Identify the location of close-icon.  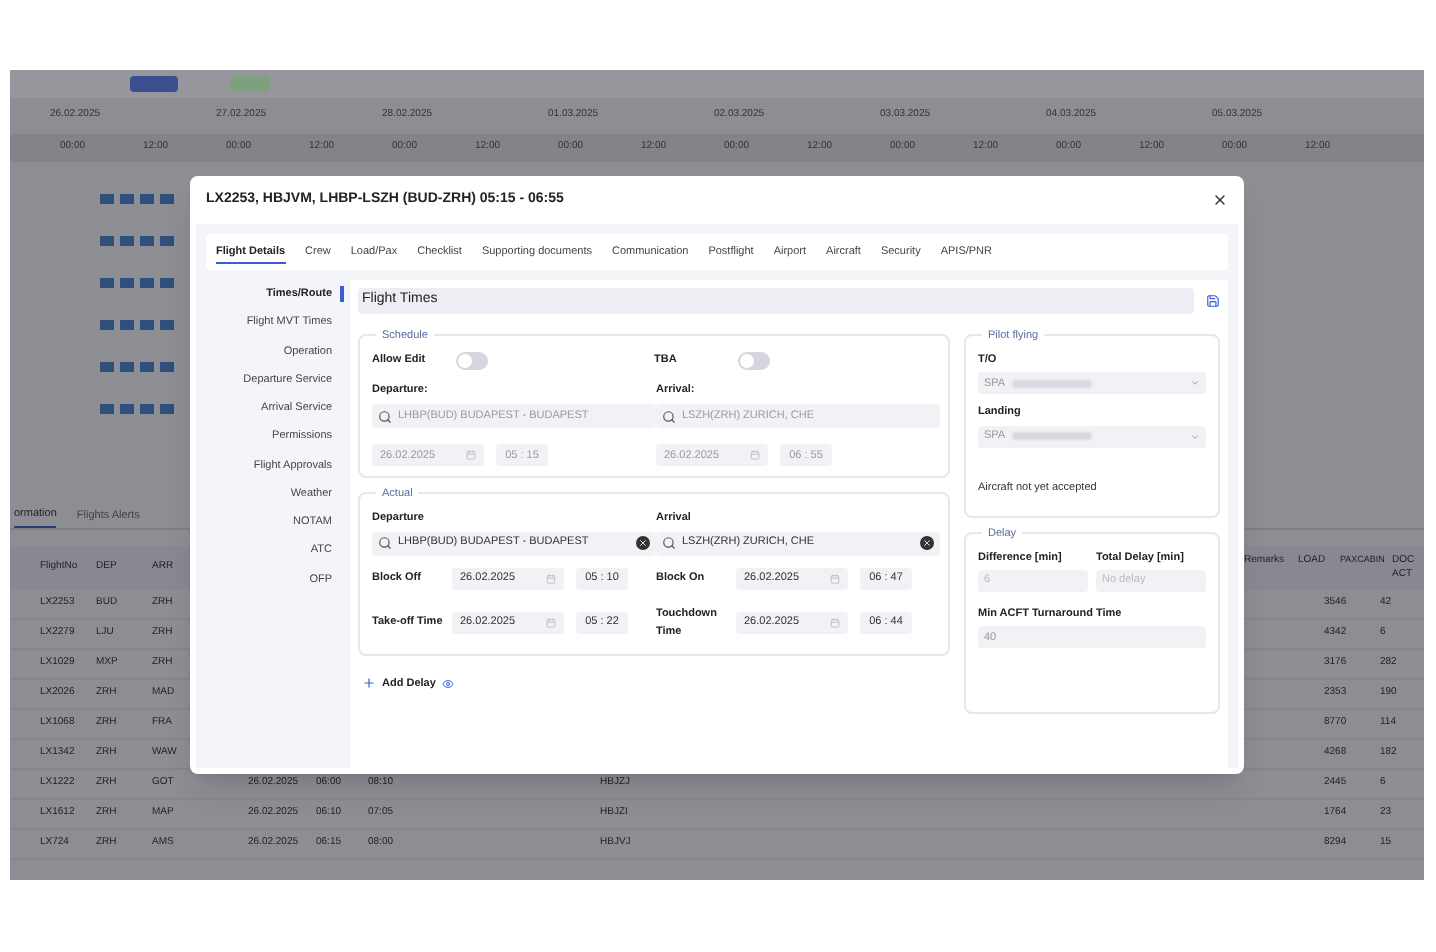
(1220, 200).